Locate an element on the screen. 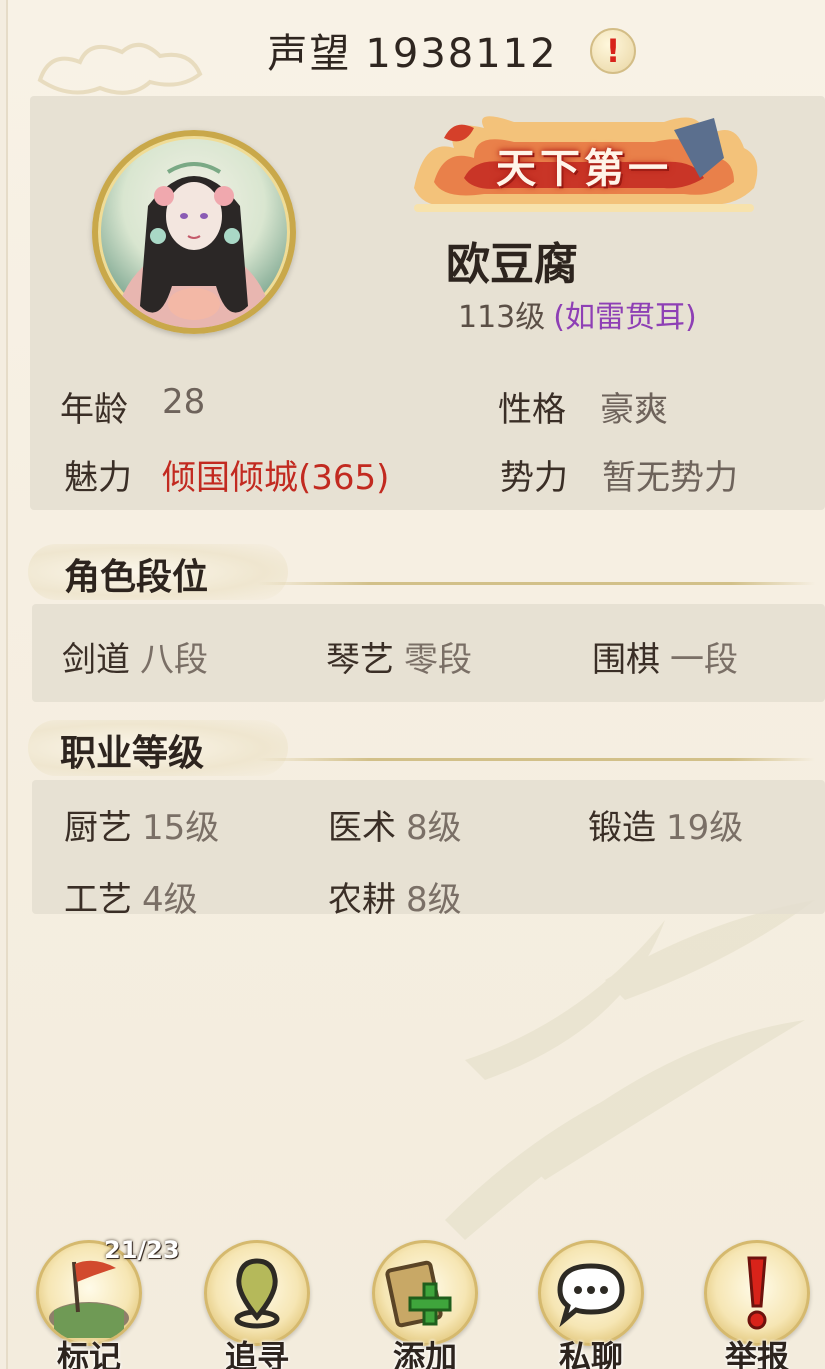 The image size is (825, 1369). faction-value: 暂无势力 is located at coordinates (670, 478).